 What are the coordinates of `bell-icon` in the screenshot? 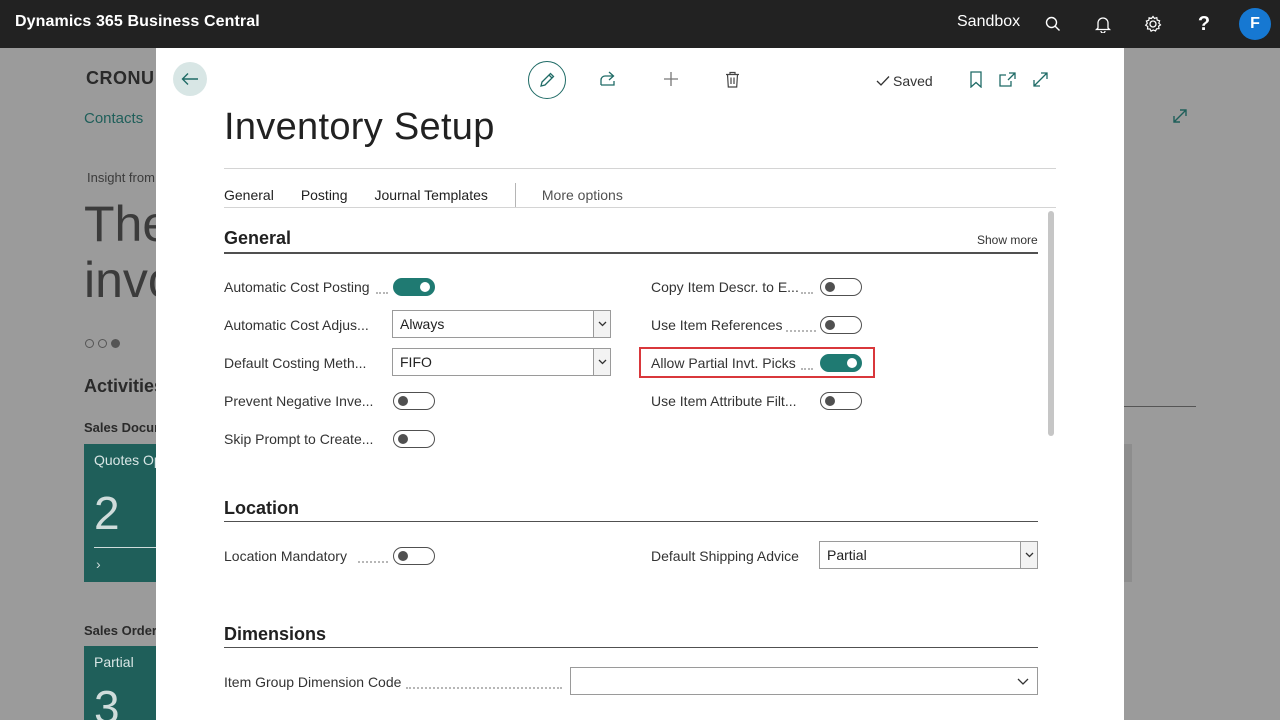 It's located at (1103, 24).